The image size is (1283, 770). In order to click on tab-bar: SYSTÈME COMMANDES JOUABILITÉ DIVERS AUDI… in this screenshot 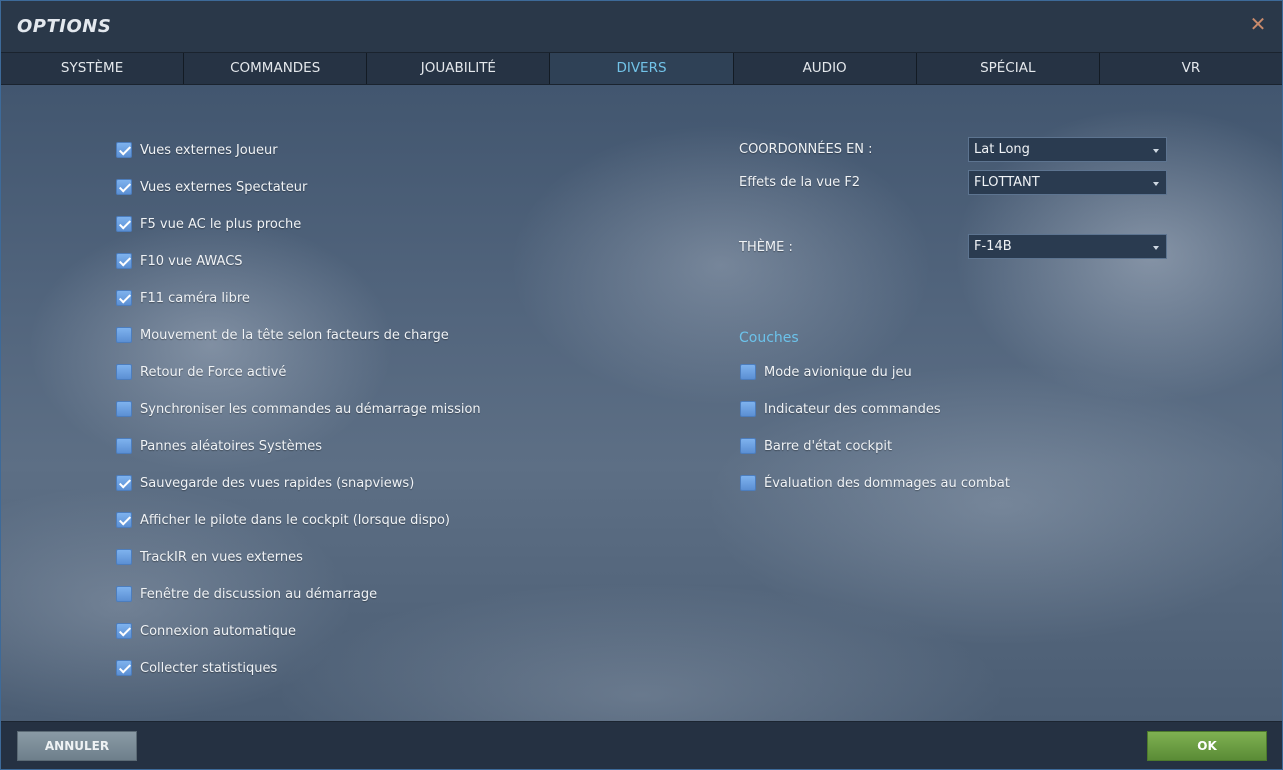, I will do `click(641, 68)`.